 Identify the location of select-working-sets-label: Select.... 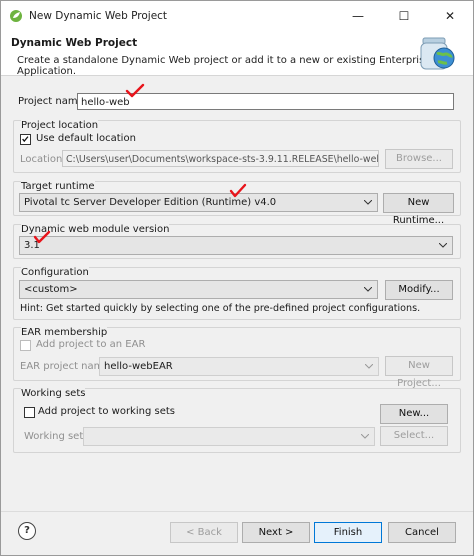
(414, 435).